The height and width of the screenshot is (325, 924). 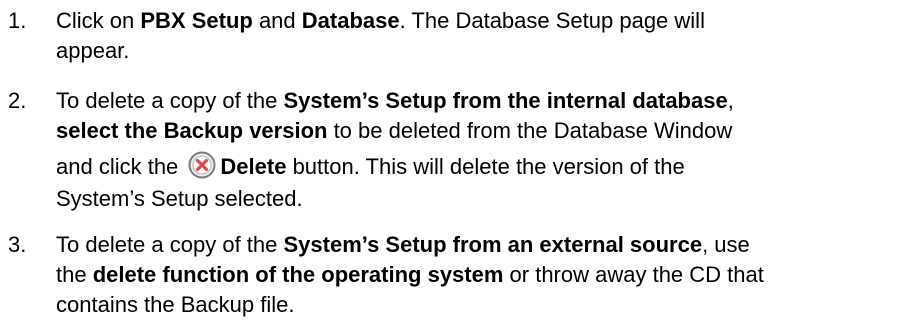 I want to click on text-run: Click on, so click(x=98, y=20).